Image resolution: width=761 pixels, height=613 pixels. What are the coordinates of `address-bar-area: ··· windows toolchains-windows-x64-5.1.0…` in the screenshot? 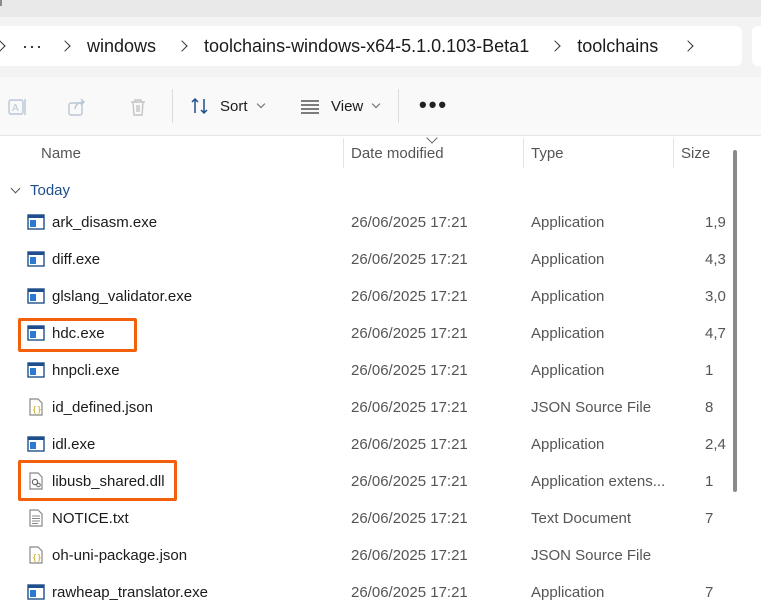 It's located at (380, 47).